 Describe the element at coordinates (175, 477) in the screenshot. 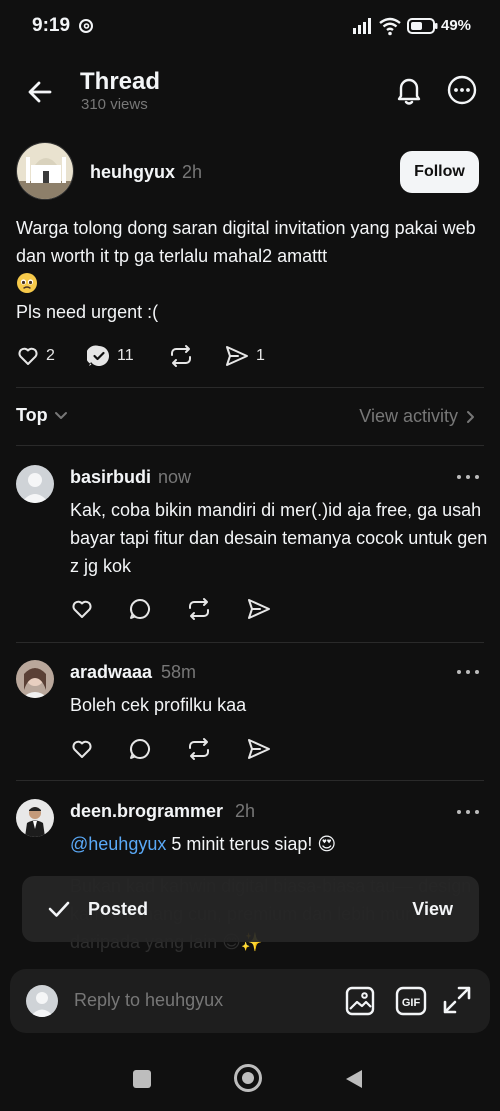

I see `comment-time: now` at that location.